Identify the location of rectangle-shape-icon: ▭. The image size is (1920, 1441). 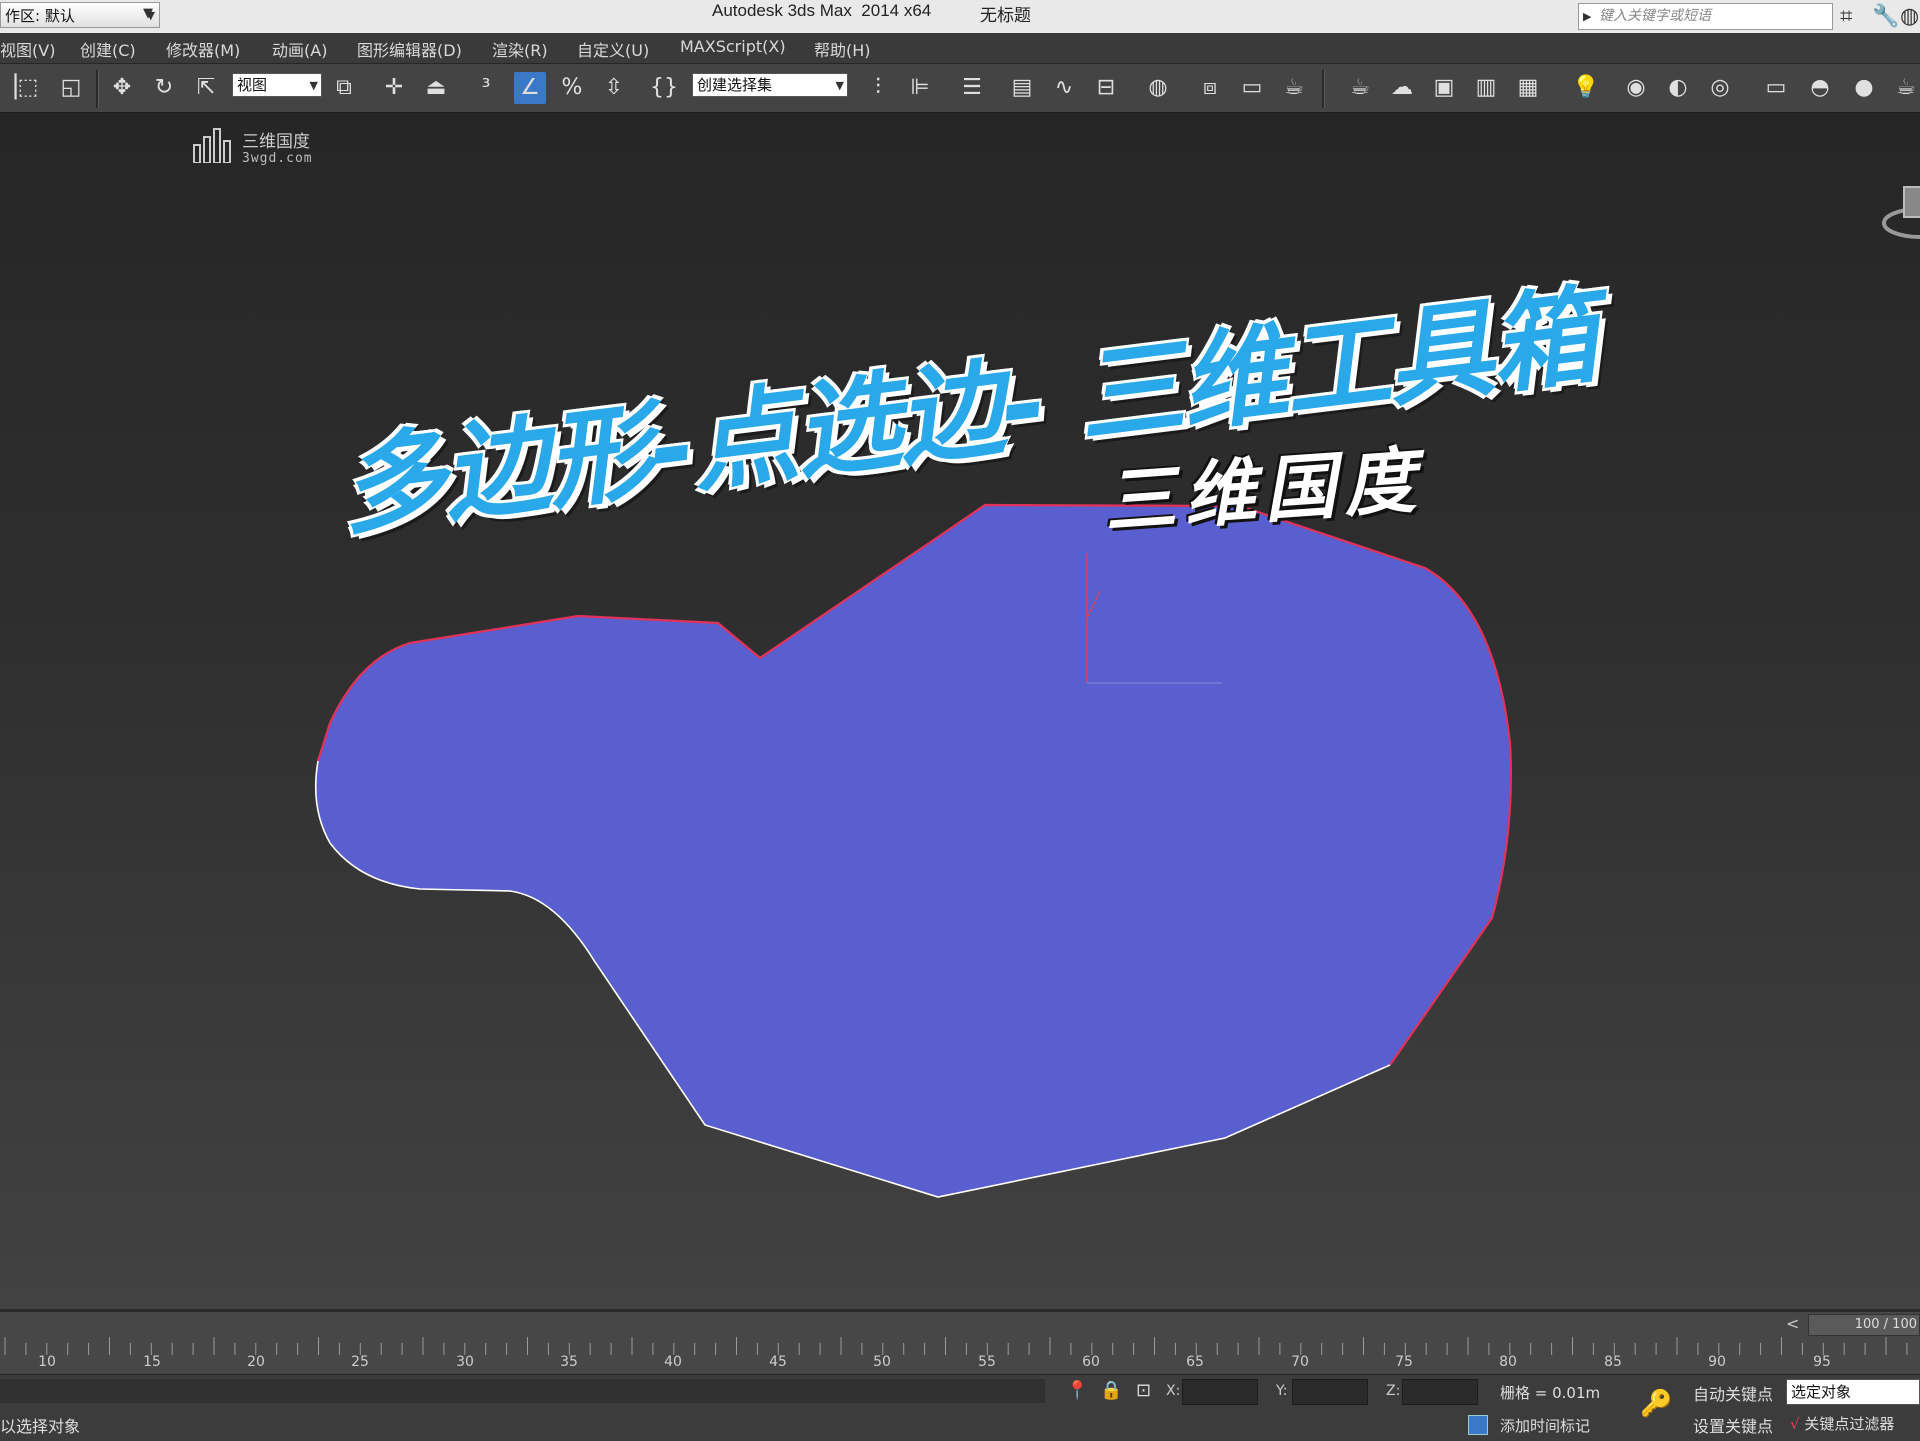
(1776, 88).